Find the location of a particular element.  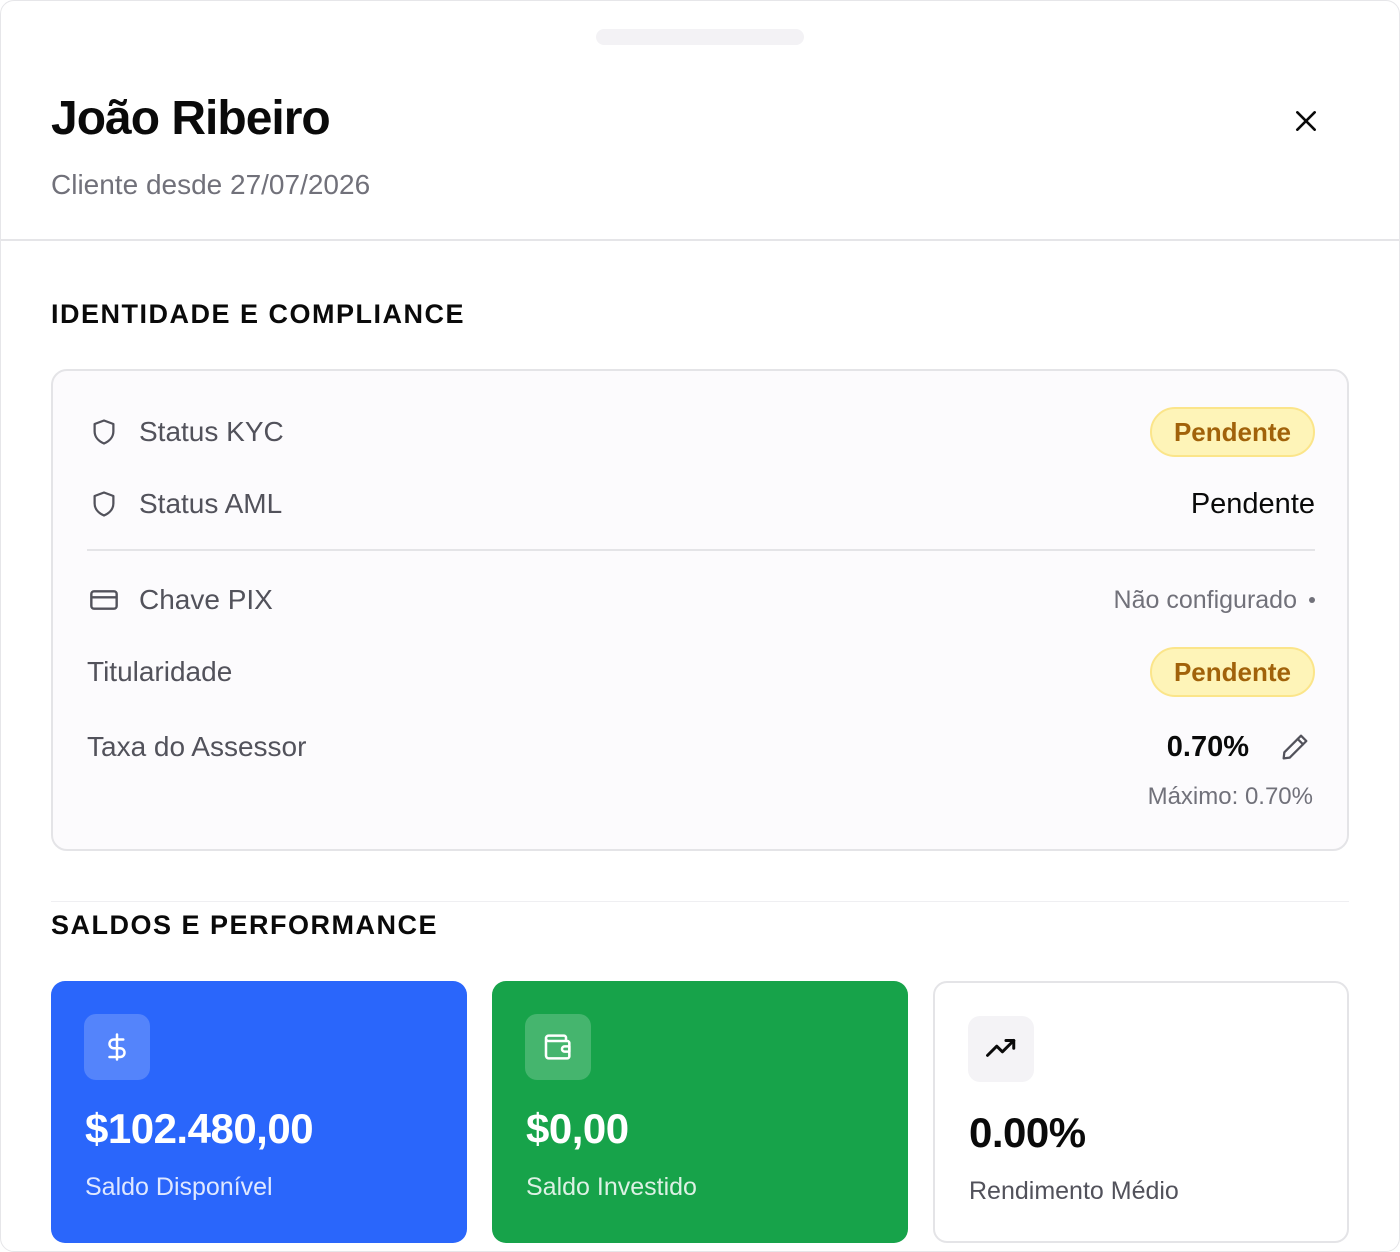

dollar-icon is located at coordinates (117, 1047).